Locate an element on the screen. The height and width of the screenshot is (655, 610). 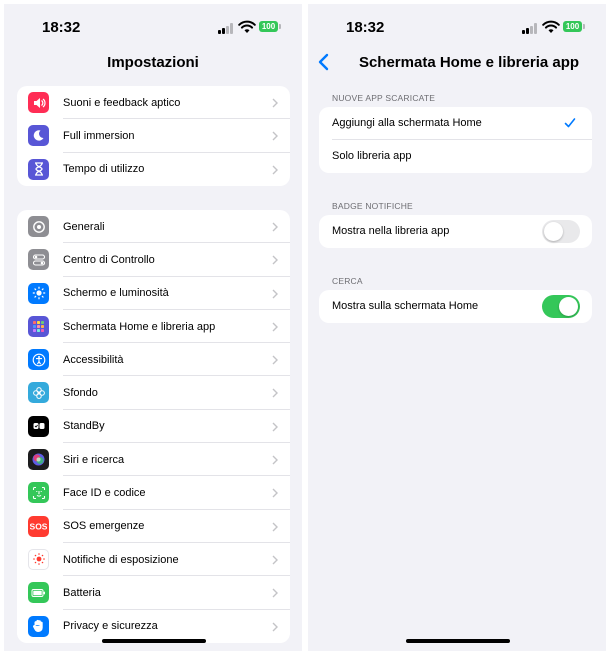
settings-item-standby: StandBy is located at coordinates (153, 427).